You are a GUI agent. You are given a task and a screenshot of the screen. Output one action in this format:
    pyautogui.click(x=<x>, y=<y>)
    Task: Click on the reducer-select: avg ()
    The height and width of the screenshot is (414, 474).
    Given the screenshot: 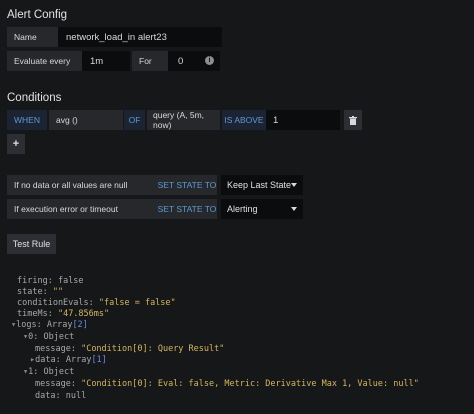 What is the action you would take?
    pyautogui.click(x=86, y=120)
    